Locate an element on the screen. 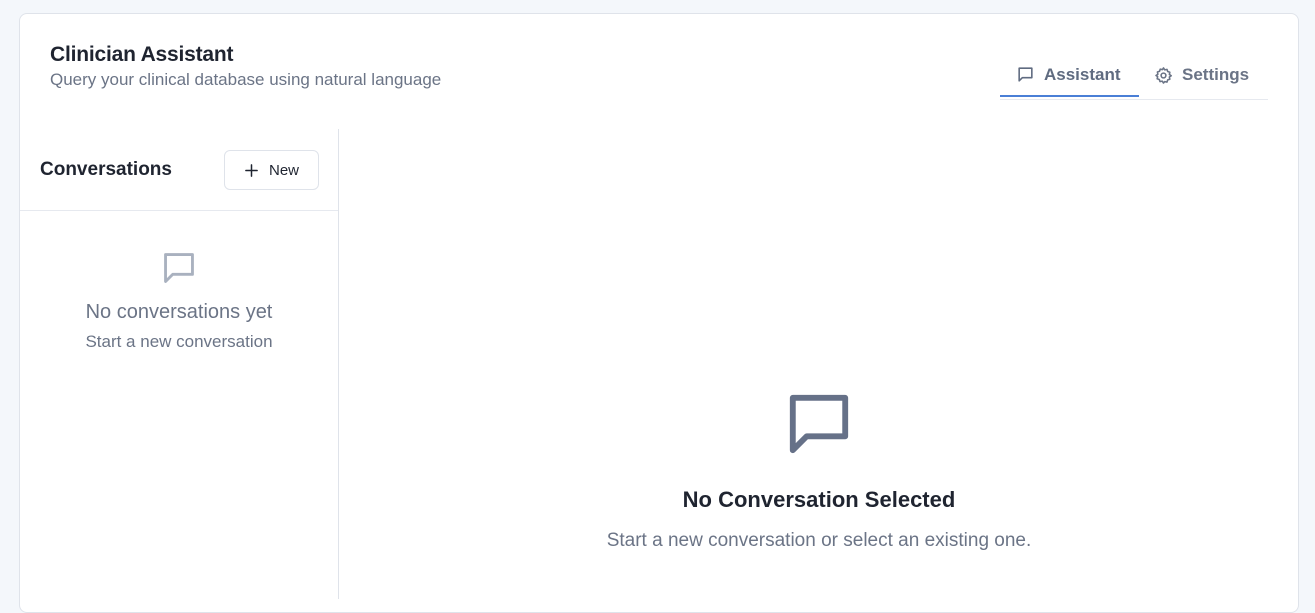 This screenshot has height=613, width=1315. sidebar-empty-title: No conversations yet is located at coordinates (179, 312).